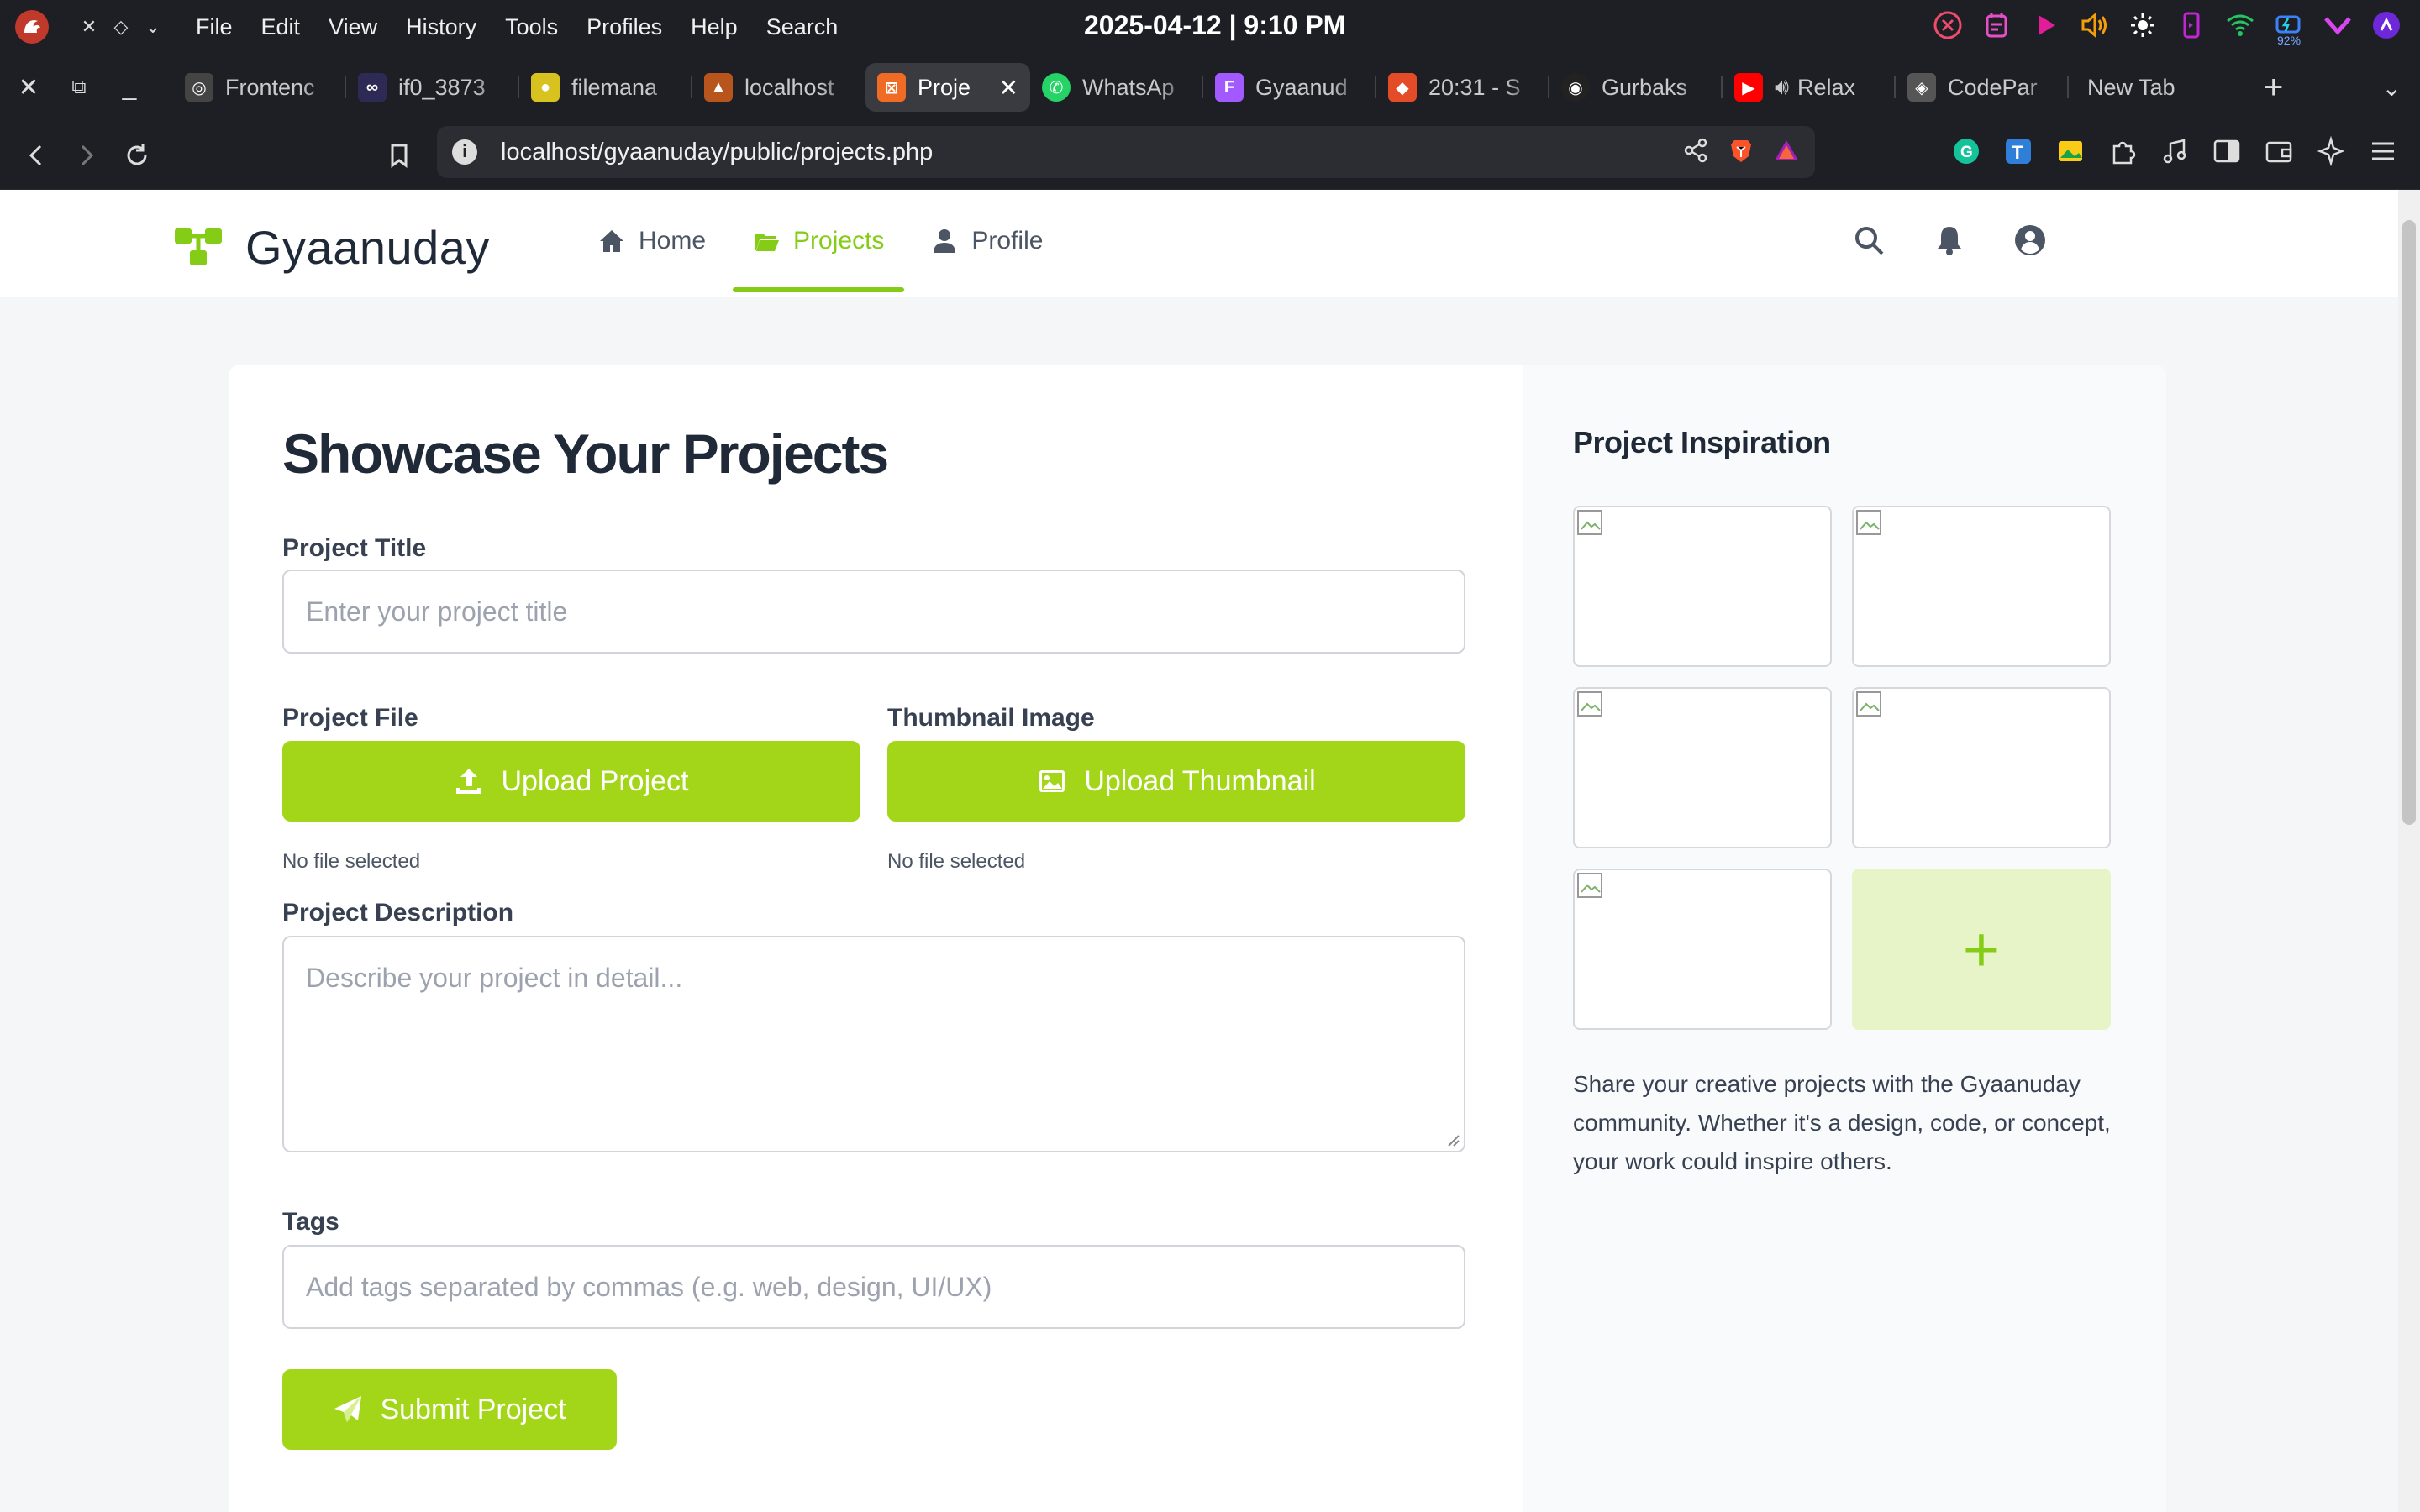 The width and height of the screenshot is (2420, 1512). I want to click on tab-if0: ∞ if0_3873, so click(433, 87).